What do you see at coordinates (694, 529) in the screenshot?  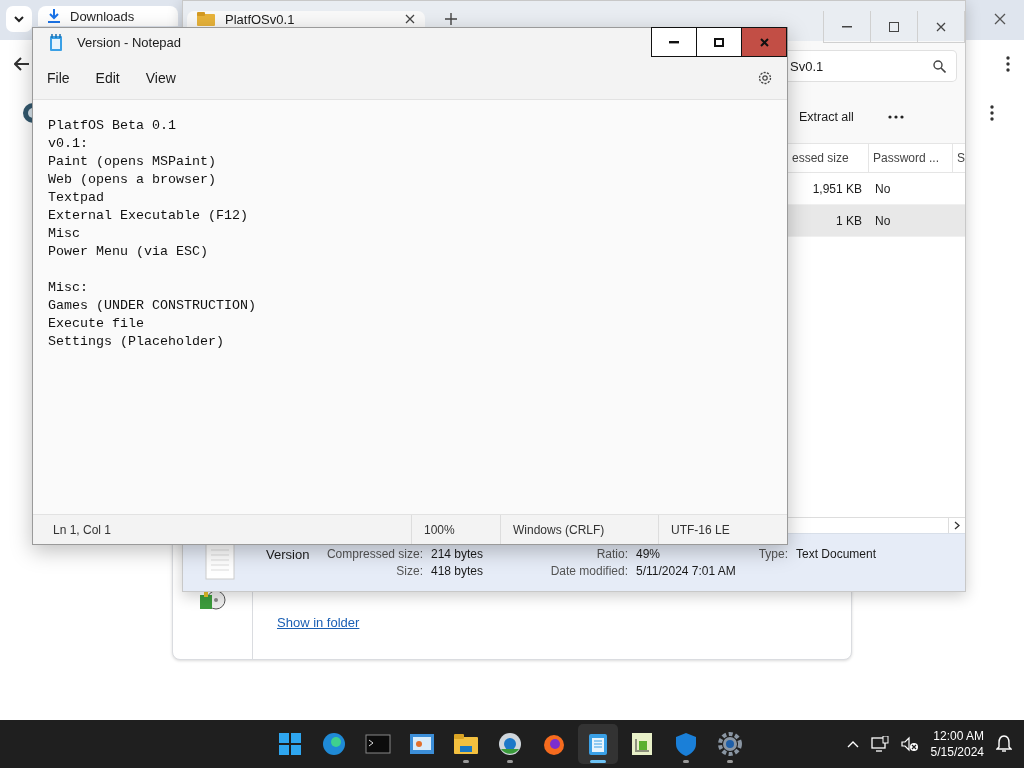 I see `status-text: UTF-16 LE` at bounding box center [694, 529].